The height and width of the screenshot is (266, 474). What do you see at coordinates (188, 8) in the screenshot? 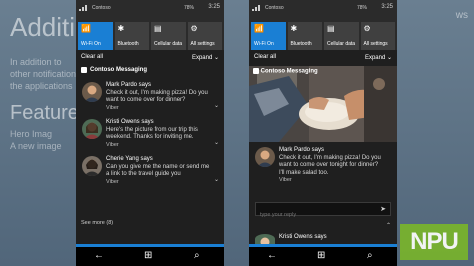
I see `battery-level: 78%` at bounding box center [188, 8].